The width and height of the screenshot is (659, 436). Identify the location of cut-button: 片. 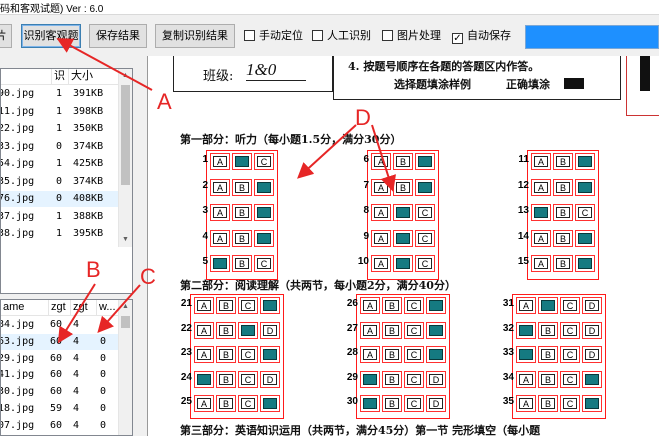
(6, 36).